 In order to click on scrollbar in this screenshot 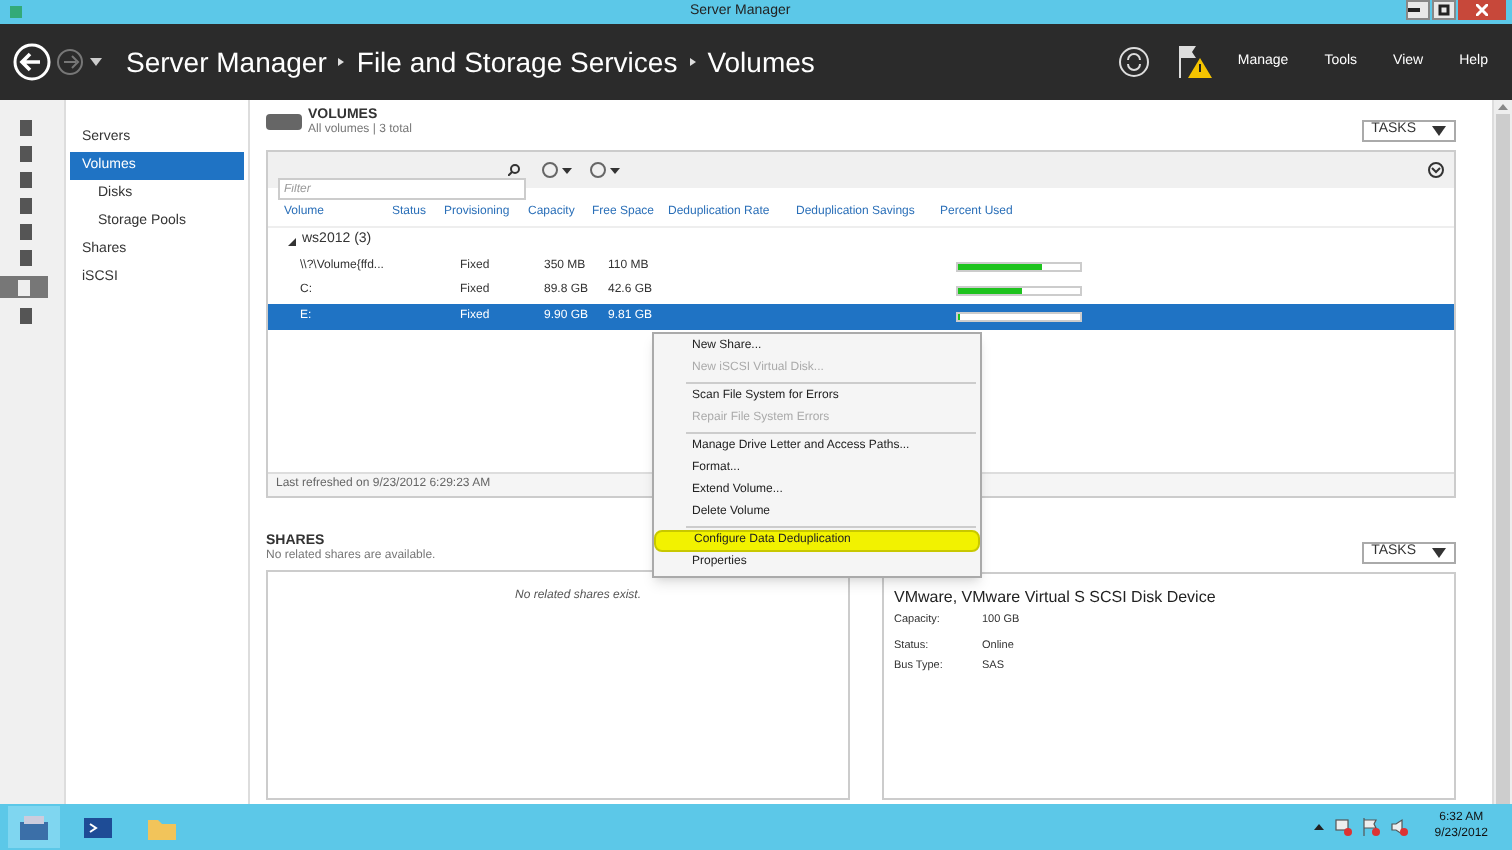, I will do `click(1502, 452)`.